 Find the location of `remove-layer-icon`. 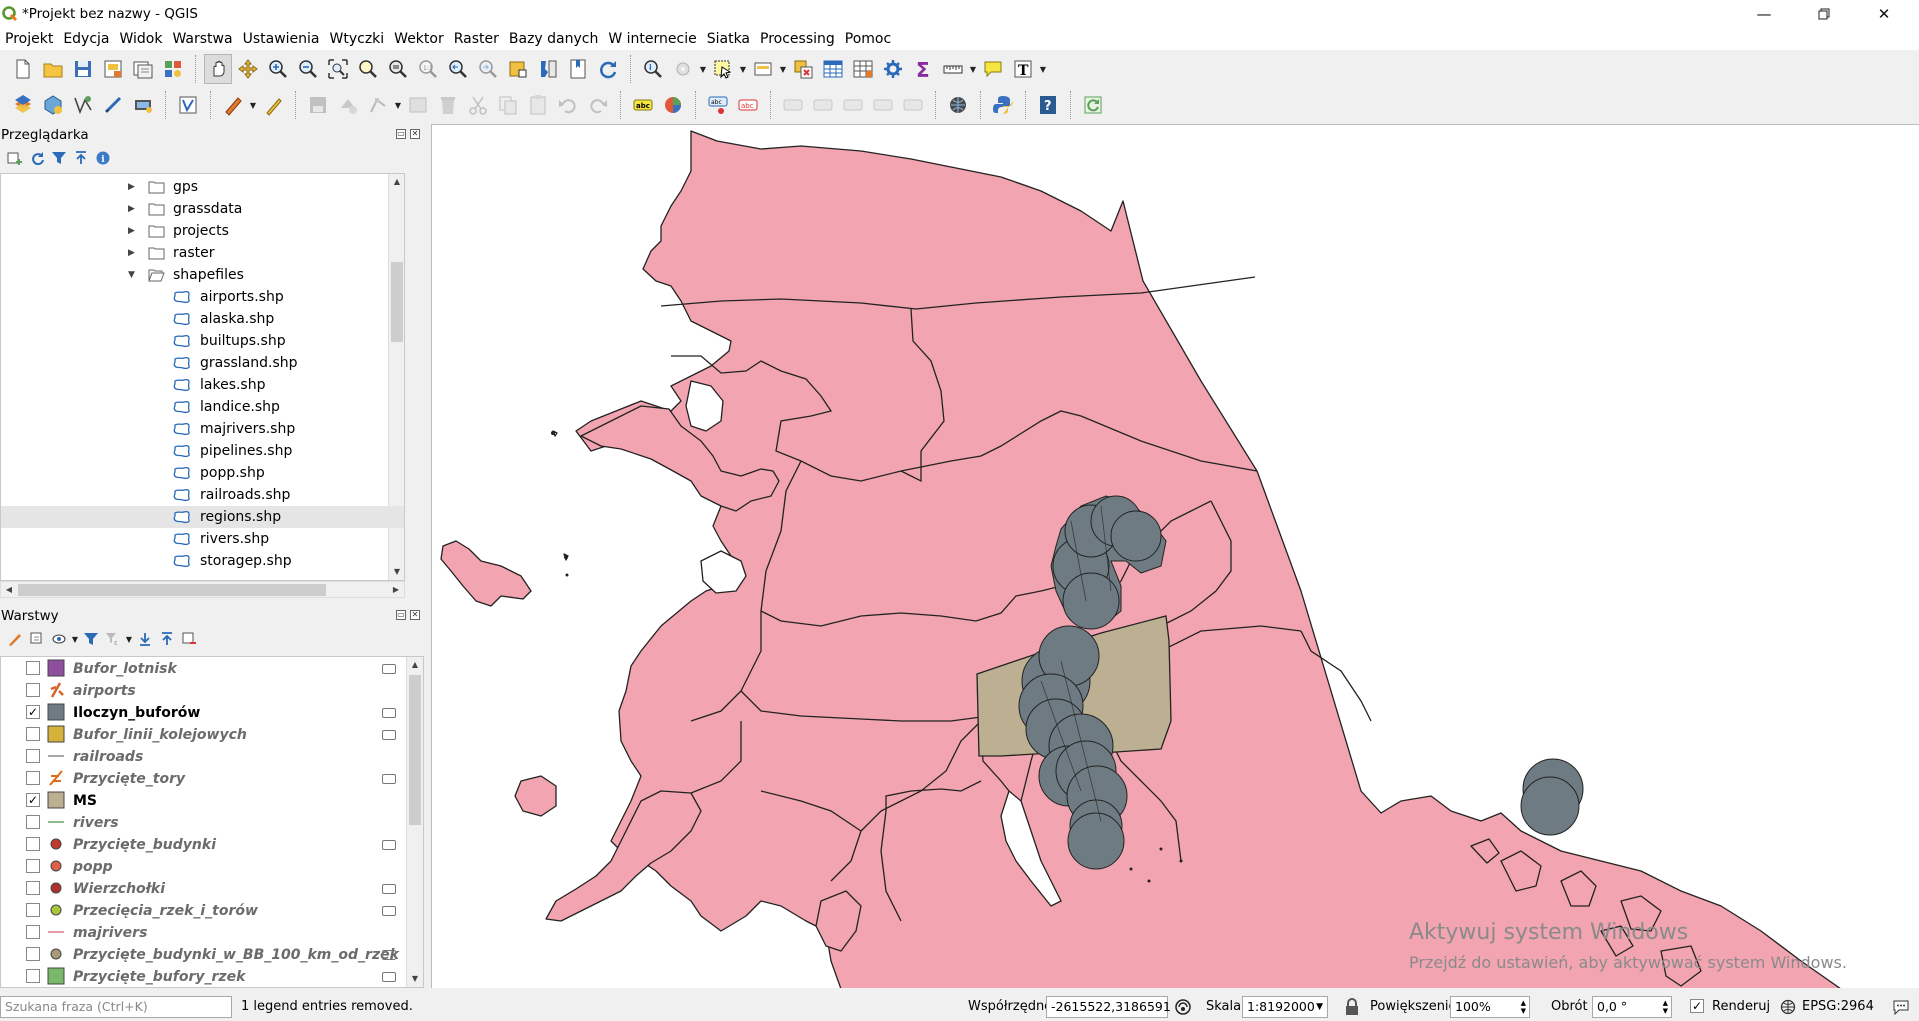

remove-layer-icon is located at coordinates (189, 639).